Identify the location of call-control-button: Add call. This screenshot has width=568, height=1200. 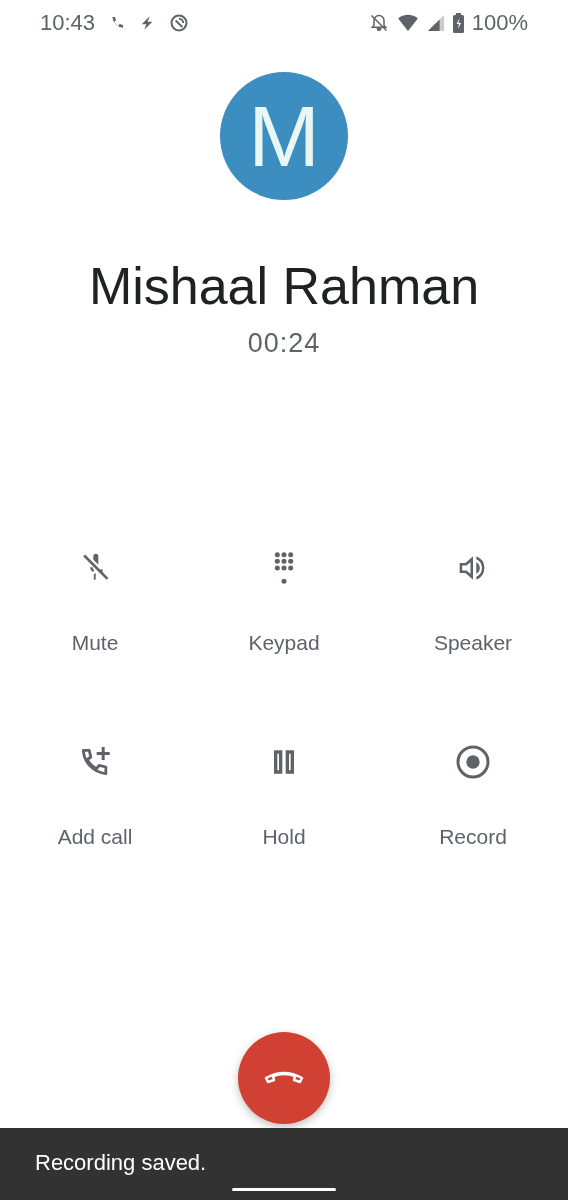
(95, 797).